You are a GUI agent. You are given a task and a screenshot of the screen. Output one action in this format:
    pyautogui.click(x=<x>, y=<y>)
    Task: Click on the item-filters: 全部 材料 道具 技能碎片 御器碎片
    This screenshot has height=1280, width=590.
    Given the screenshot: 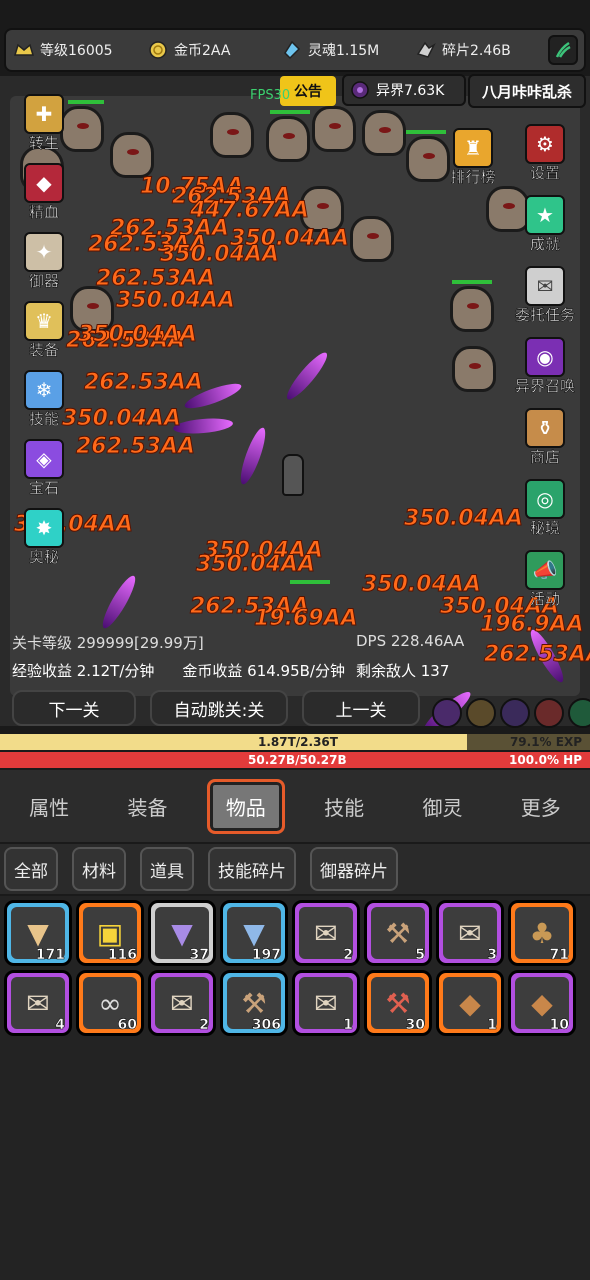 What is the action you would take?
    pyautogui.click(x=295, y=869)
    